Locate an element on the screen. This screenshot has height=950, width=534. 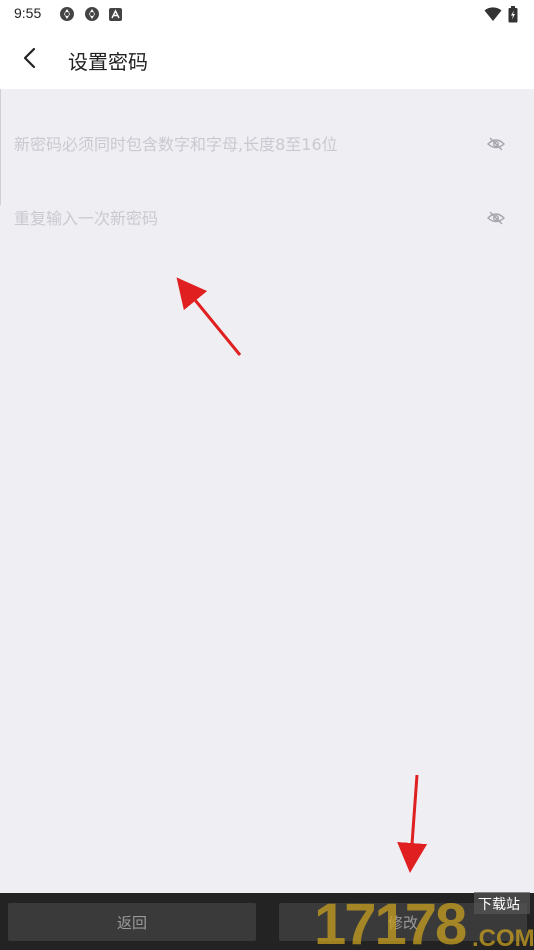
back-action-button: 返回 is located at coordinates (132, 922).